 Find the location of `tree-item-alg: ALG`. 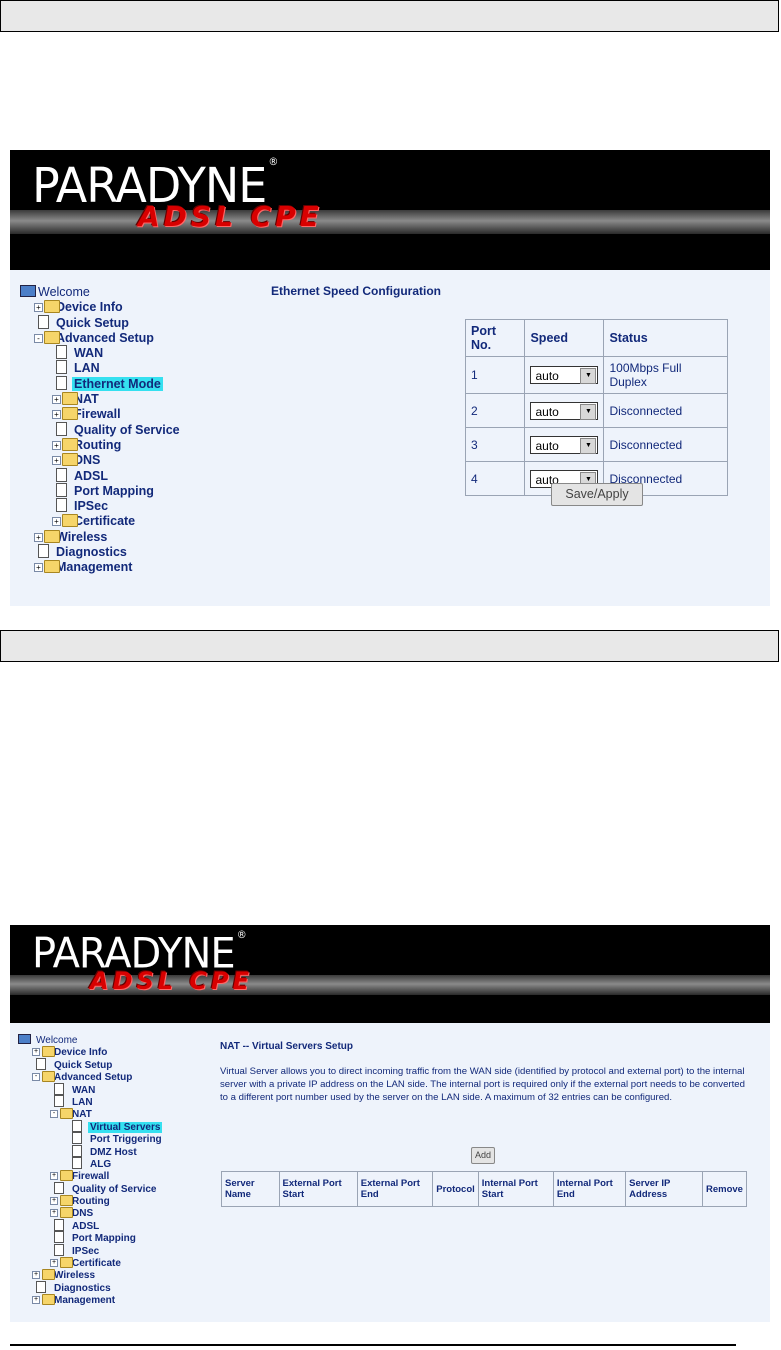

tree-item-alg: ALG is located at coordinates (90, 1163).